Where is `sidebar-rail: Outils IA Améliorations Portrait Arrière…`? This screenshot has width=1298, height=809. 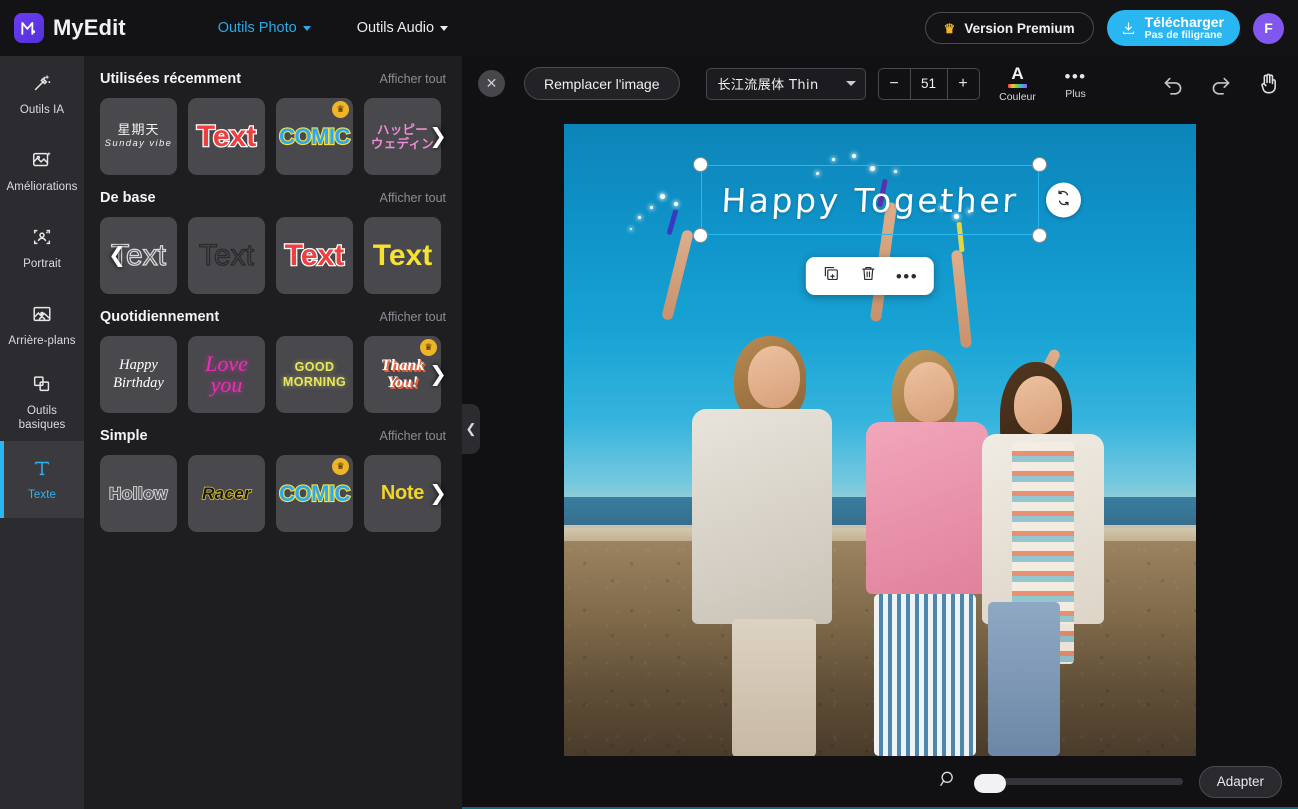
sidebar-rail: Outils IA Améliorations Portrait Arrière… is located at coordinates (42, 432).